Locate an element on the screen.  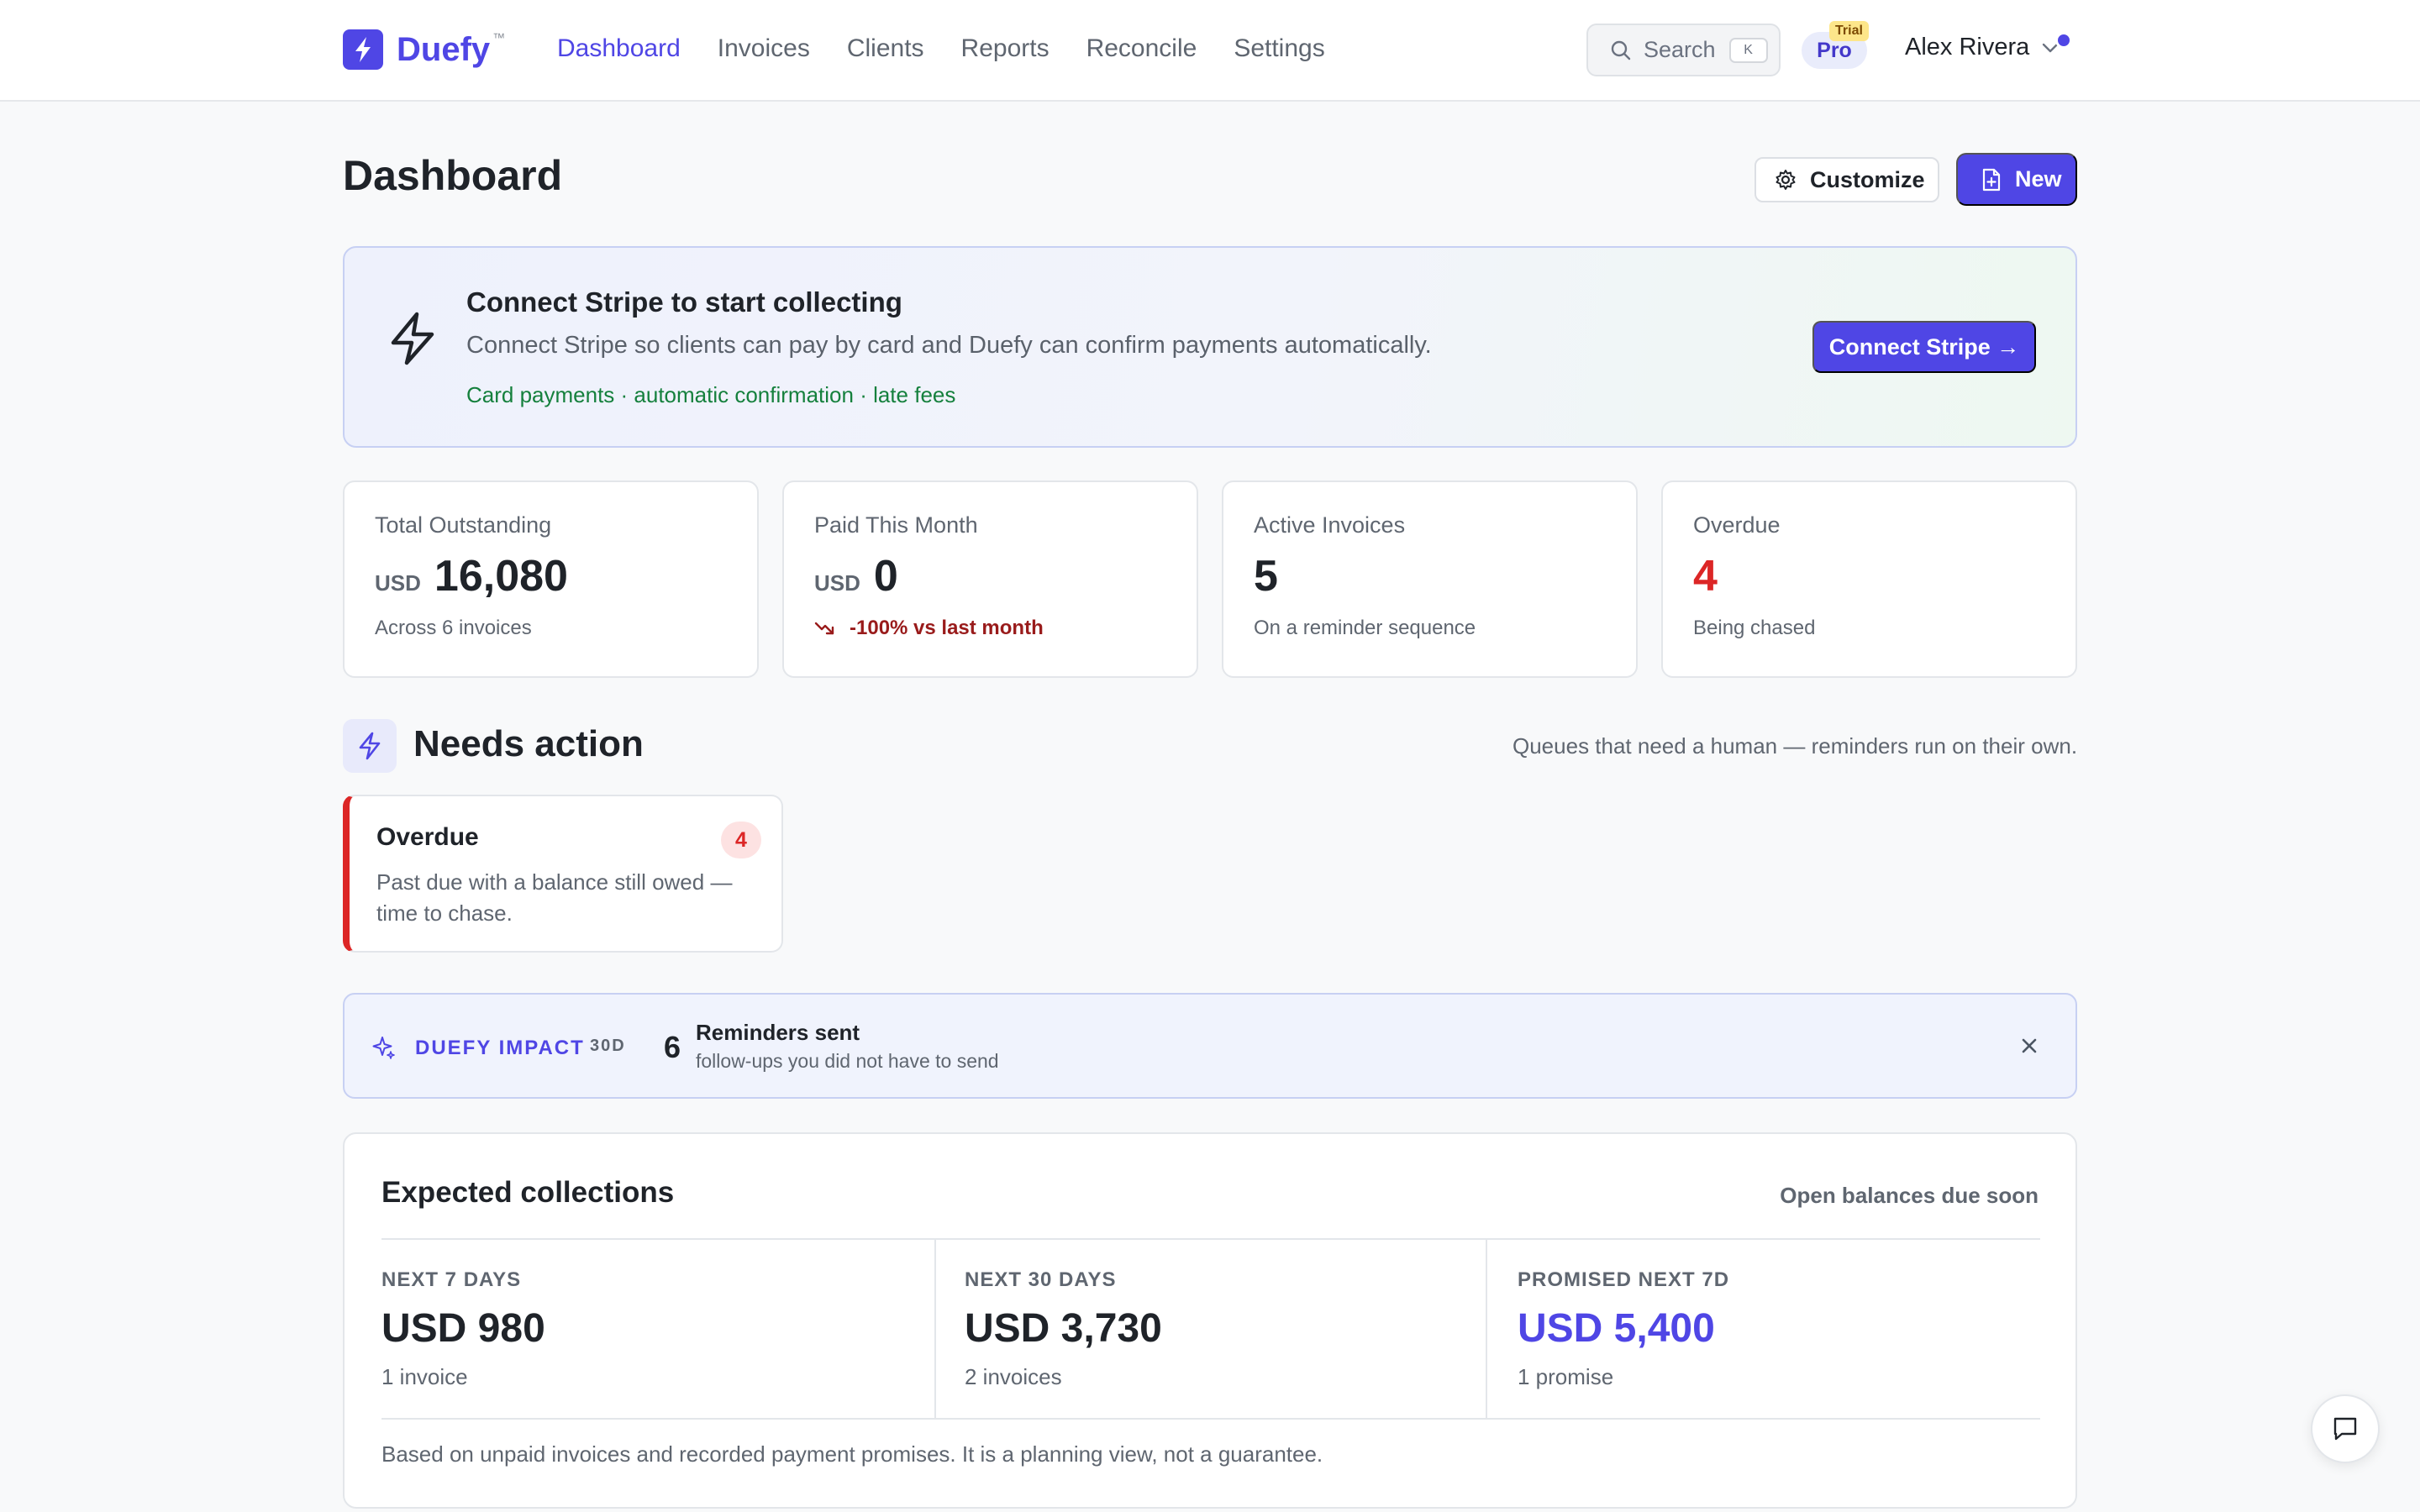
collections-cell-next-7-days: NEXT 7 DAYS USD 980 1 invoice is located at coordinates (657, 1328).